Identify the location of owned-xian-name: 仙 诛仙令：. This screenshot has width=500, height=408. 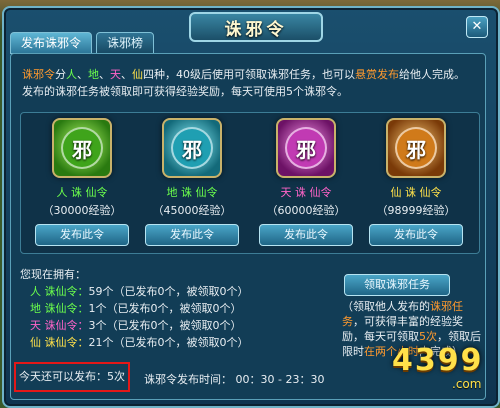
(59, 342).